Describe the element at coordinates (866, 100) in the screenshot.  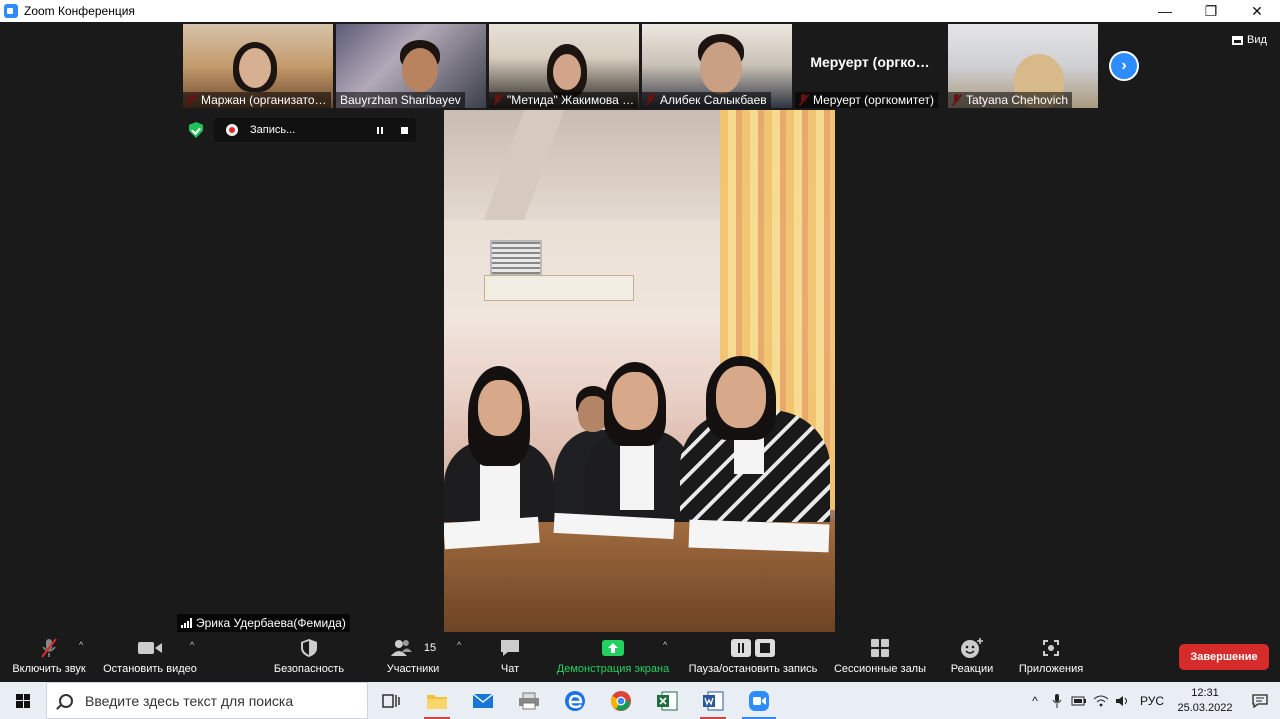
I see `participant-name: Меруерт (оргкомитет)` at that location.